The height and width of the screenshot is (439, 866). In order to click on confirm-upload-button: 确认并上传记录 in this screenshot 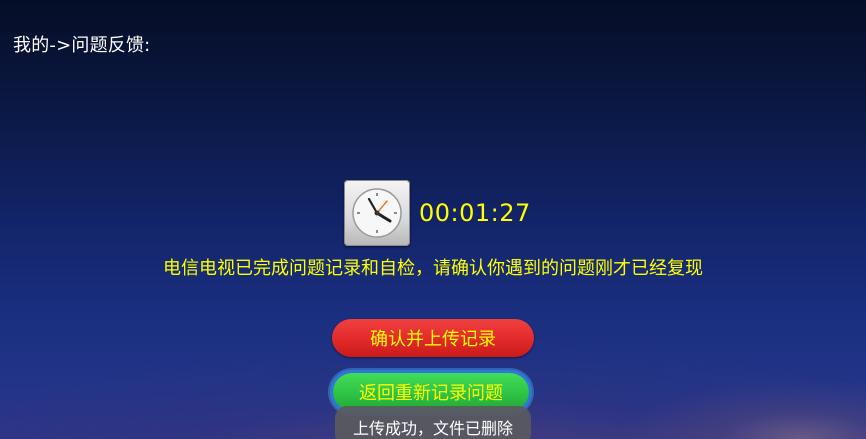, I will do `click(433, 338)`.